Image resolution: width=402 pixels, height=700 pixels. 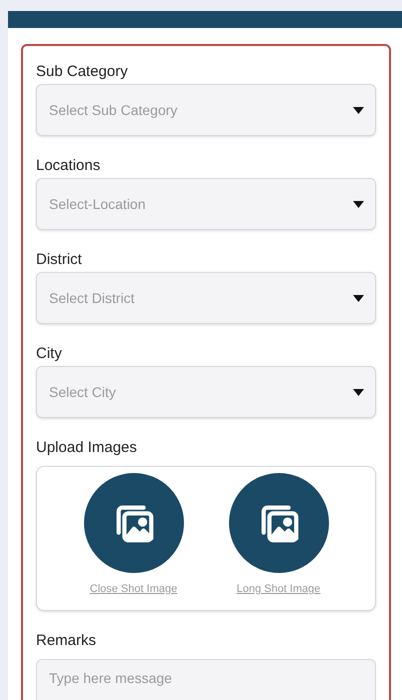 What do you see at coordinates (206, 392) in the screenshot?
I see `select-dropdown: Select City` at bounding box center [206, 392].